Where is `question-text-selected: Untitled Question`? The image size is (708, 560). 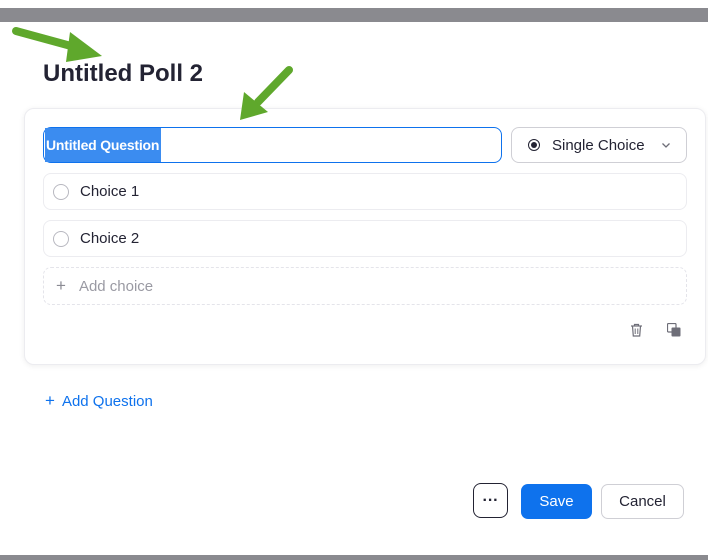
question-text-selected: Untitled Question is located at coordinates (103, 145).